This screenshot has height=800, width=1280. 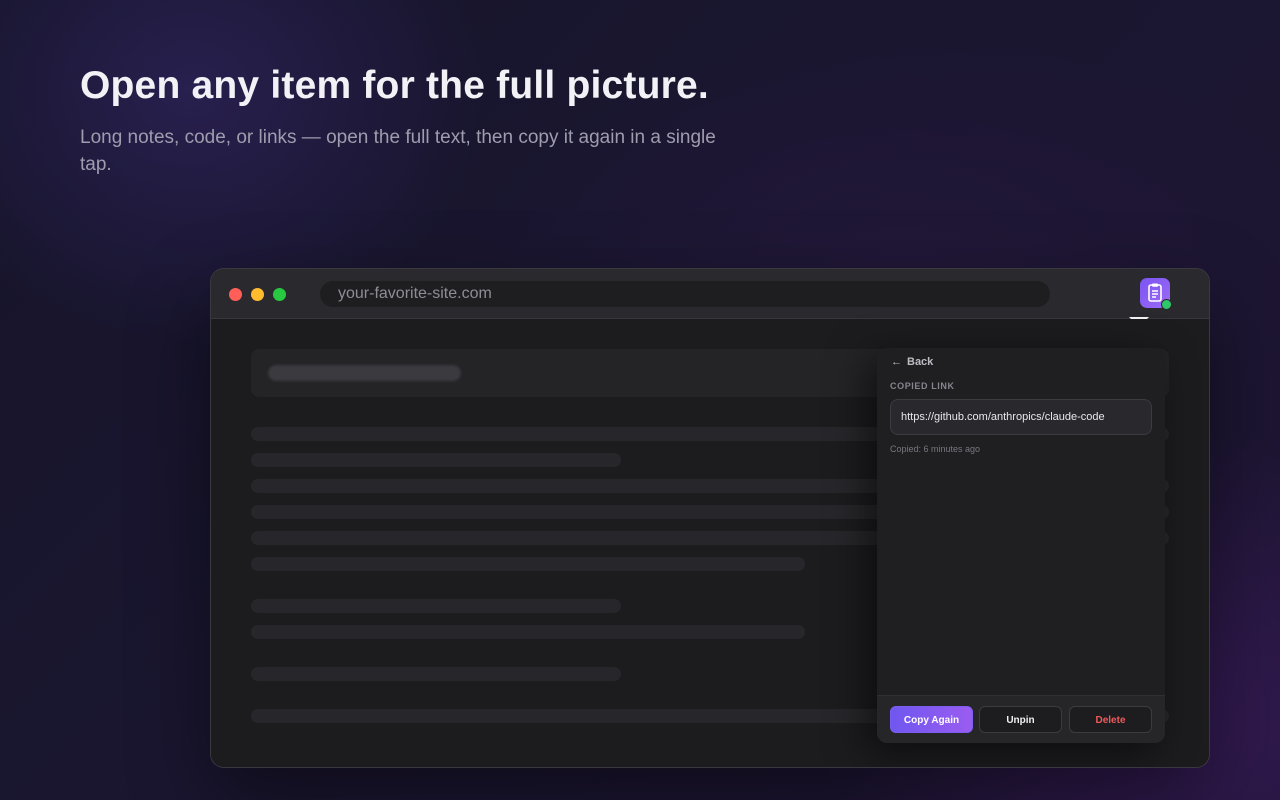 I want to click on section-label: COPIED LINK, so click(x=922, y=386).